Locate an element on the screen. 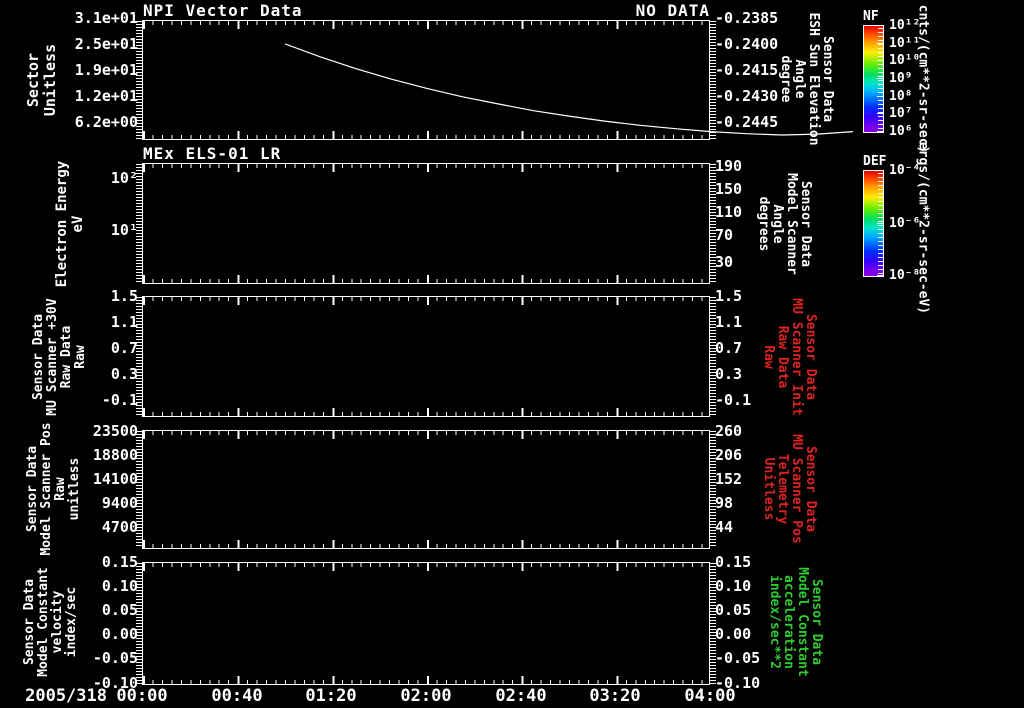 Image resolution: width=1024 pixels, height=708 pixels. ytick-label-right: 110 is located at coordinates (729, 212).